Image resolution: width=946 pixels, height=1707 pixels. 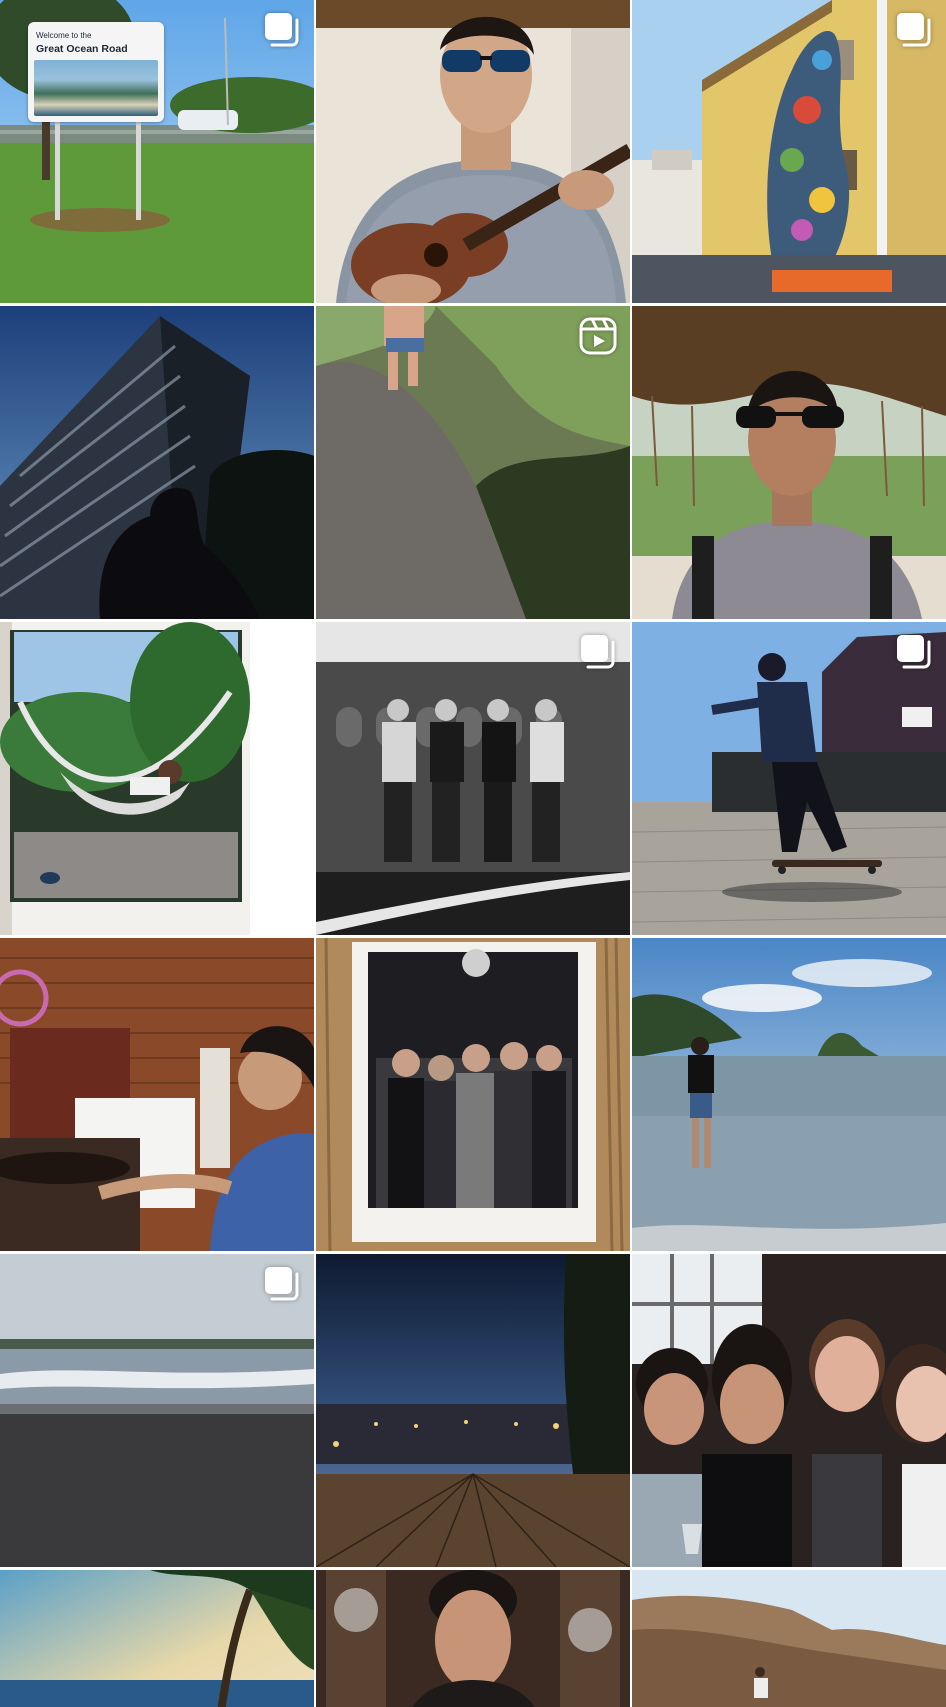 I want to click on reel-icon, so click(x=598, y=336).